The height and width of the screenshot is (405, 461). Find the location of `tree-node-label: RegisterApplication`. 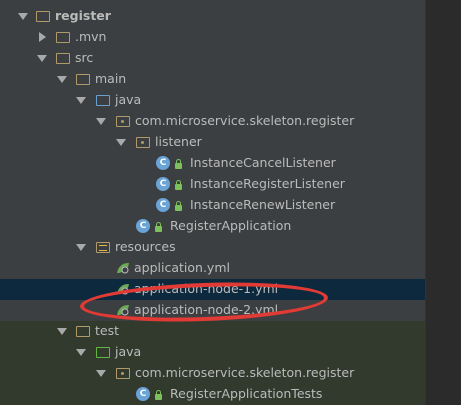

tree-node-label: RegisterApplication is located at coordinates (231, 225).